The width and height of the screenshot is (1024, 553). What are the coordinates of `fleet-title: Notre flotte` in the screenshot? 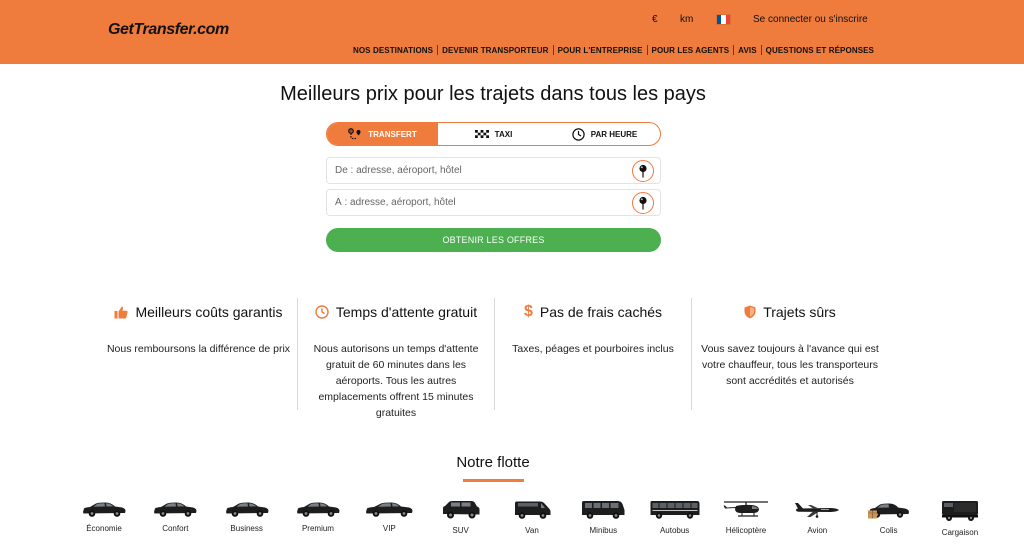 It's located at (493, 462).